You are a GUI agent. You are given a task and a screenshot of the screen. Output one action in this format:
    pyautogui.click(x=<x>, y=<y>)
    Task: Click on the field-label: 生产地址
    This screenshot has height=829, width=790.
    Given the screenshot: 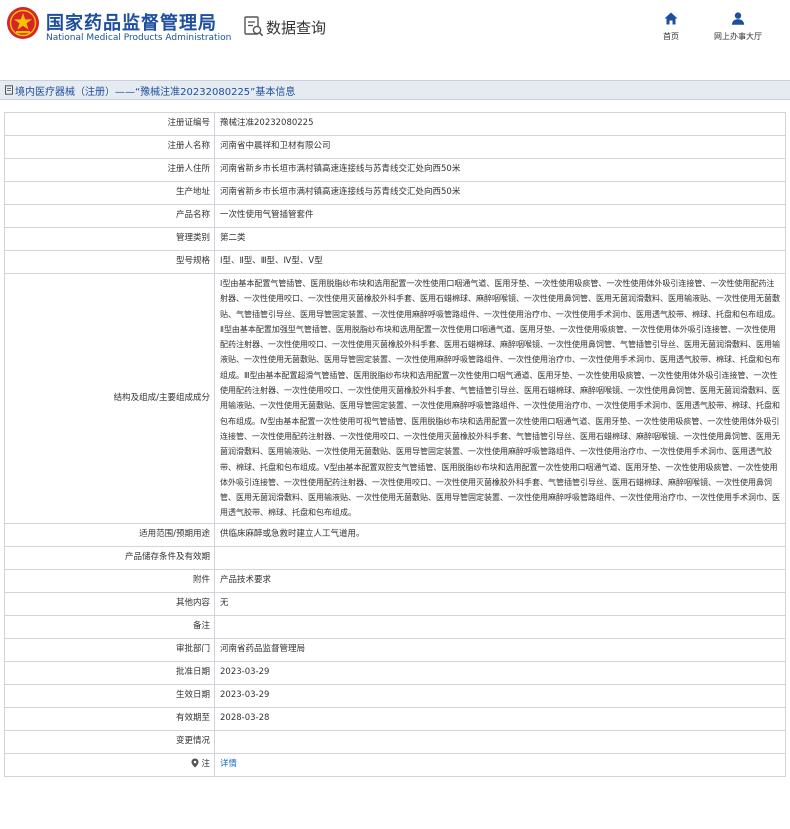 What is the action you would take?
    pyautogui.click(x=109, y=193)
    